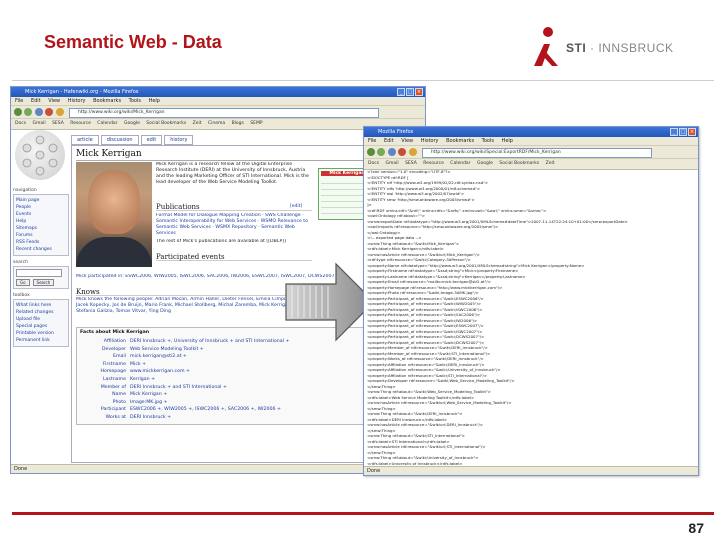 The height and width of the screenshot is (540, 720). I want to click on toolbox-item: Upload file, so click(41, 319).